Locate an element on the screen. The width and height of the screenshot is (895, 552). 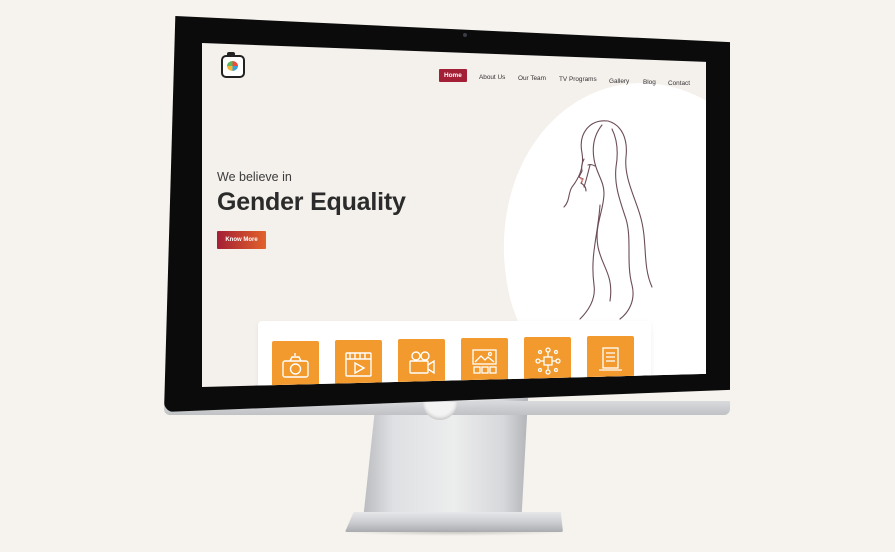
video-player-icon is located at coordinates (358, 364).